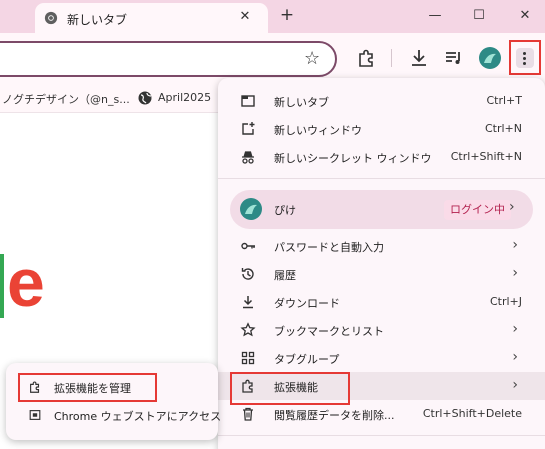 The height and width of the screenshot is (449, 545). What do you see at coordinates (353, 158) in the screenshot?
I see `menu-item-label: 新しいシークレット ウィンドウ` at bounding box center [353, 158].